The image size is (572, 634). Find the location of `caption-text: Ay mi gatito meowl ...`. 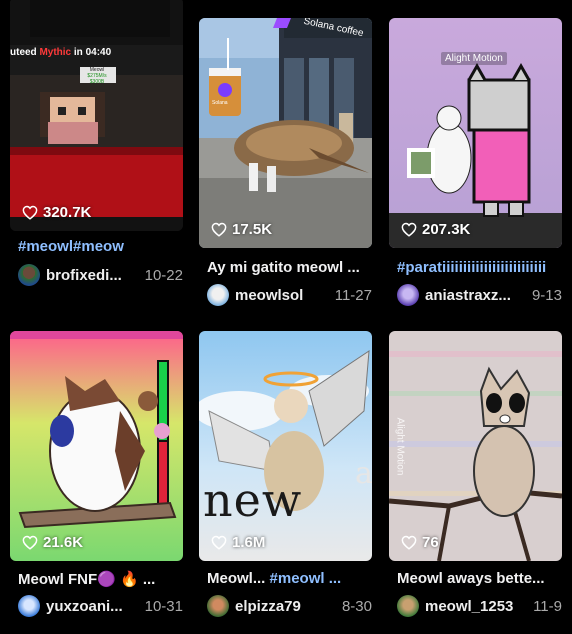

caption-text: Ay mi gatito meowl ... is located at coordinates (283, 267).